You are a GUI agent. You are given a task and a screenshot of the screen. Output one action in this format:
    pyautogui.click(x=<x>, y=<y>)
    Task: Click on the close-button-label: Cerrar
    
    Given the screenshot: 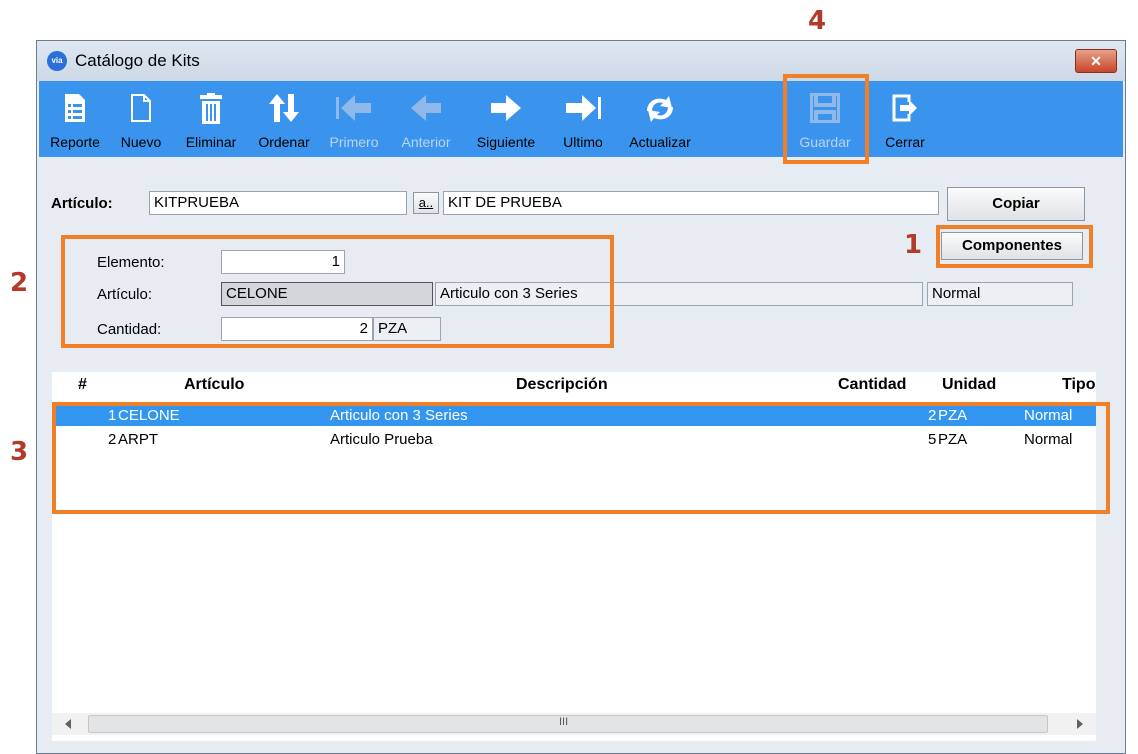 What is the action you would take?
    pyautogui.click(x=905, y=142)
    